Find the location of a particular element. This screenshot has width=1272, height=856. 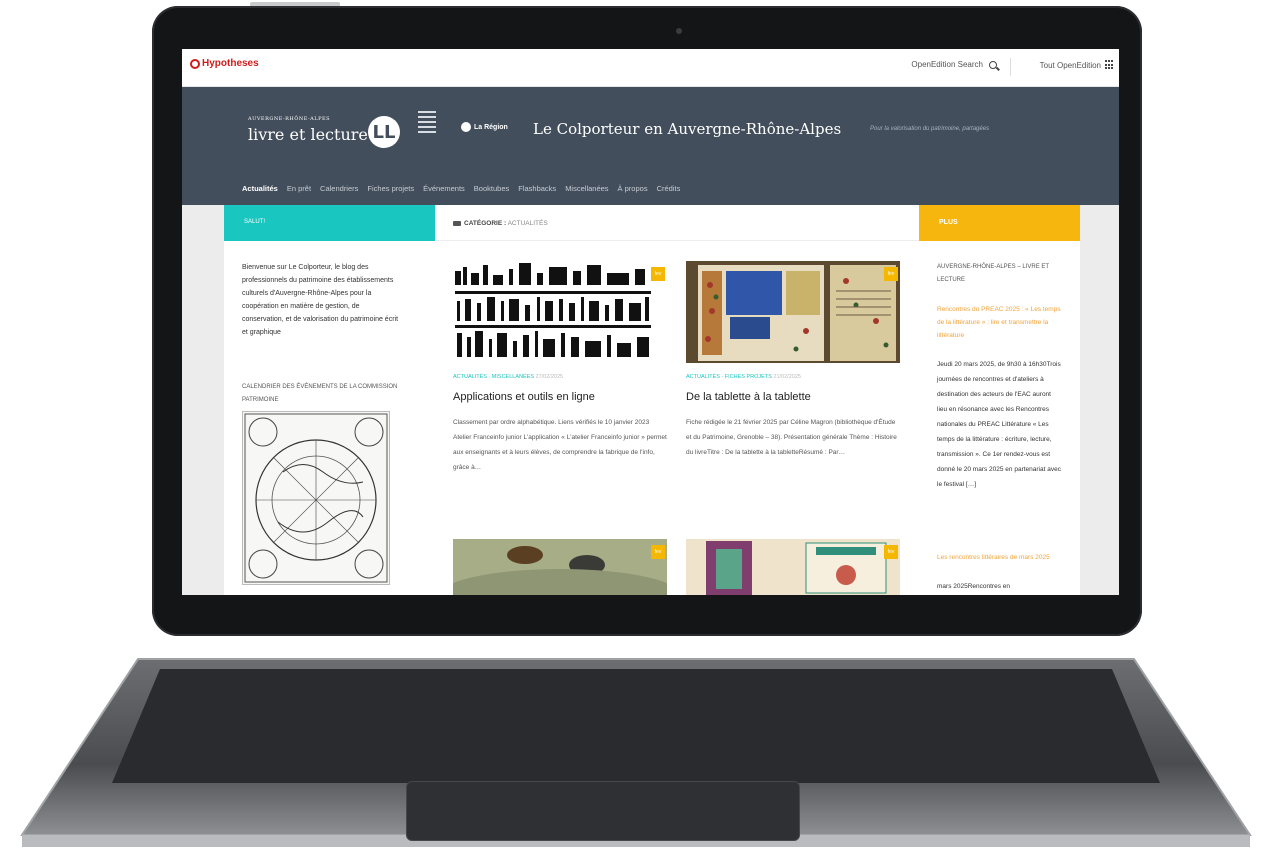

all-openedition-label: Tout OpenEdition is located at coordinates (1070, 65).